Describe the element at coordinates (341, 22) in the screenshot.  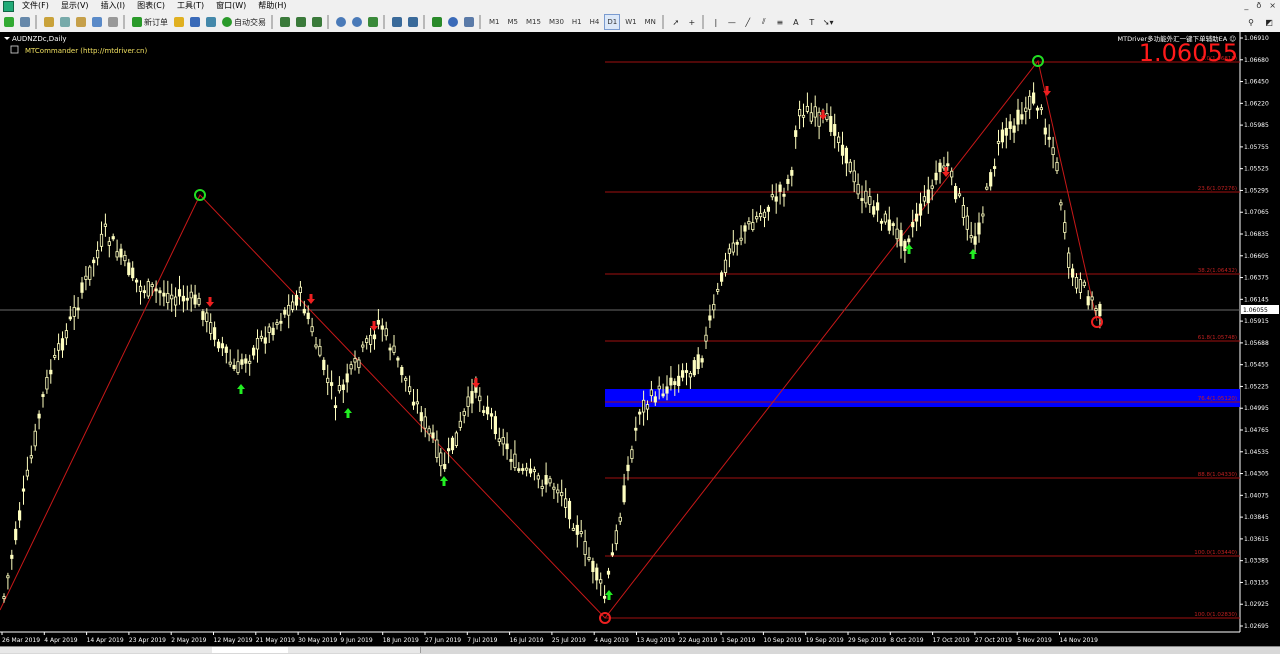
I see `zoom-in-button` at that location.